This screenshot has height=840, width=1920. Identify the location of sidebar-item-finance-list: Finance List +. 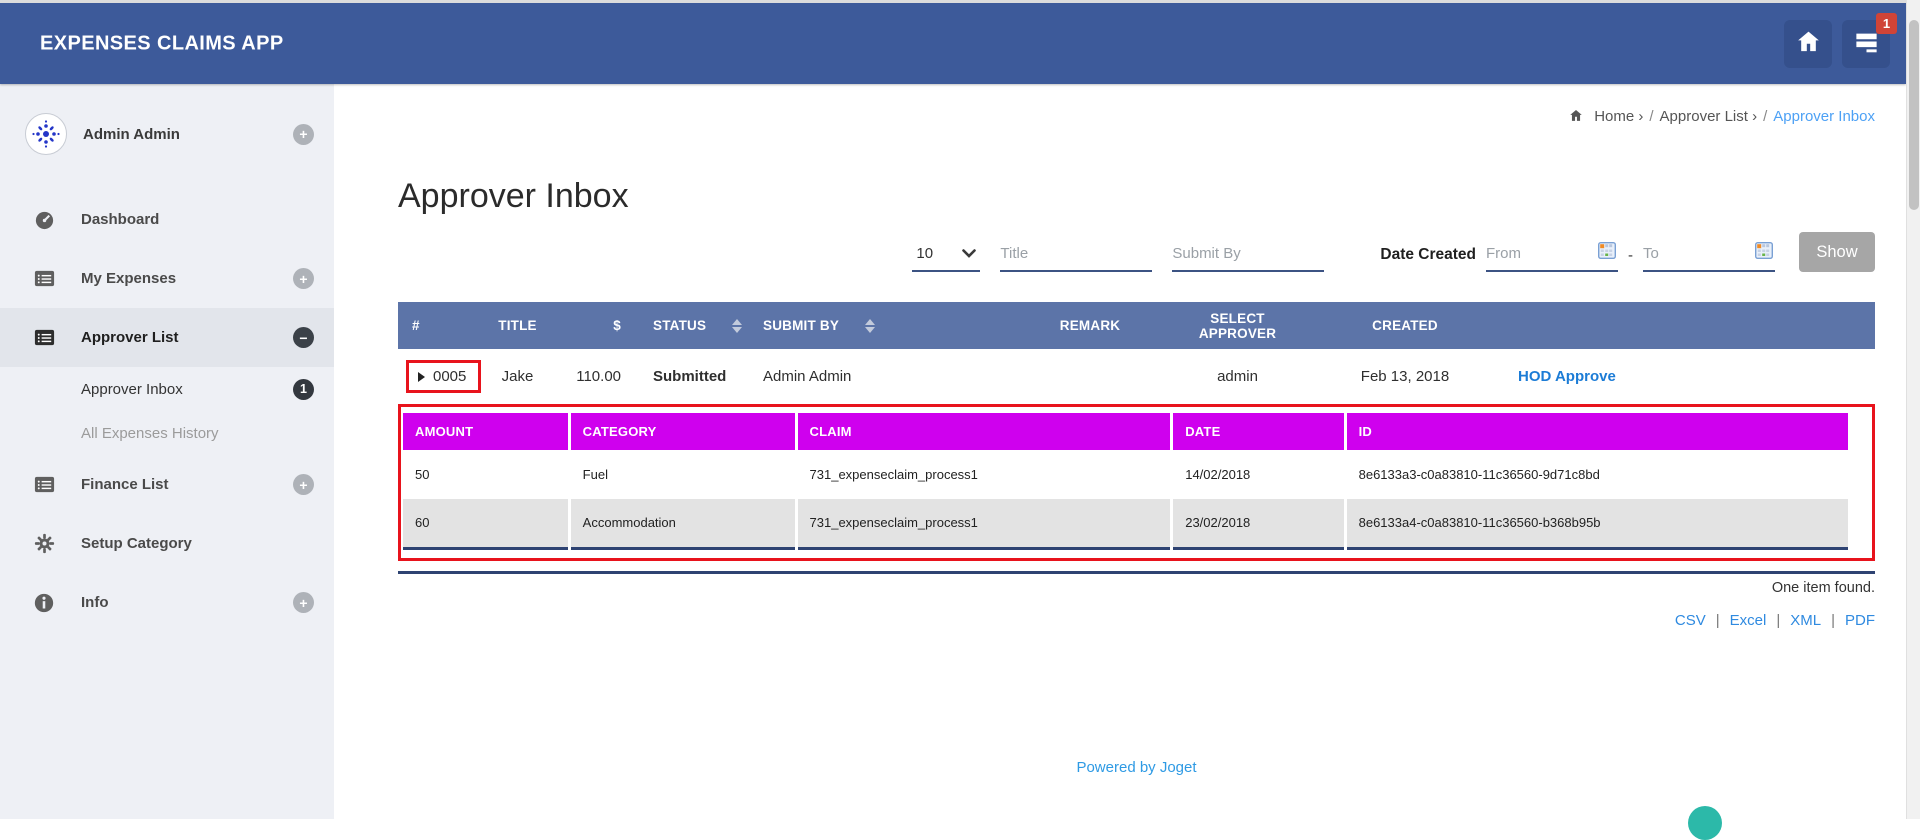
(167, 484).